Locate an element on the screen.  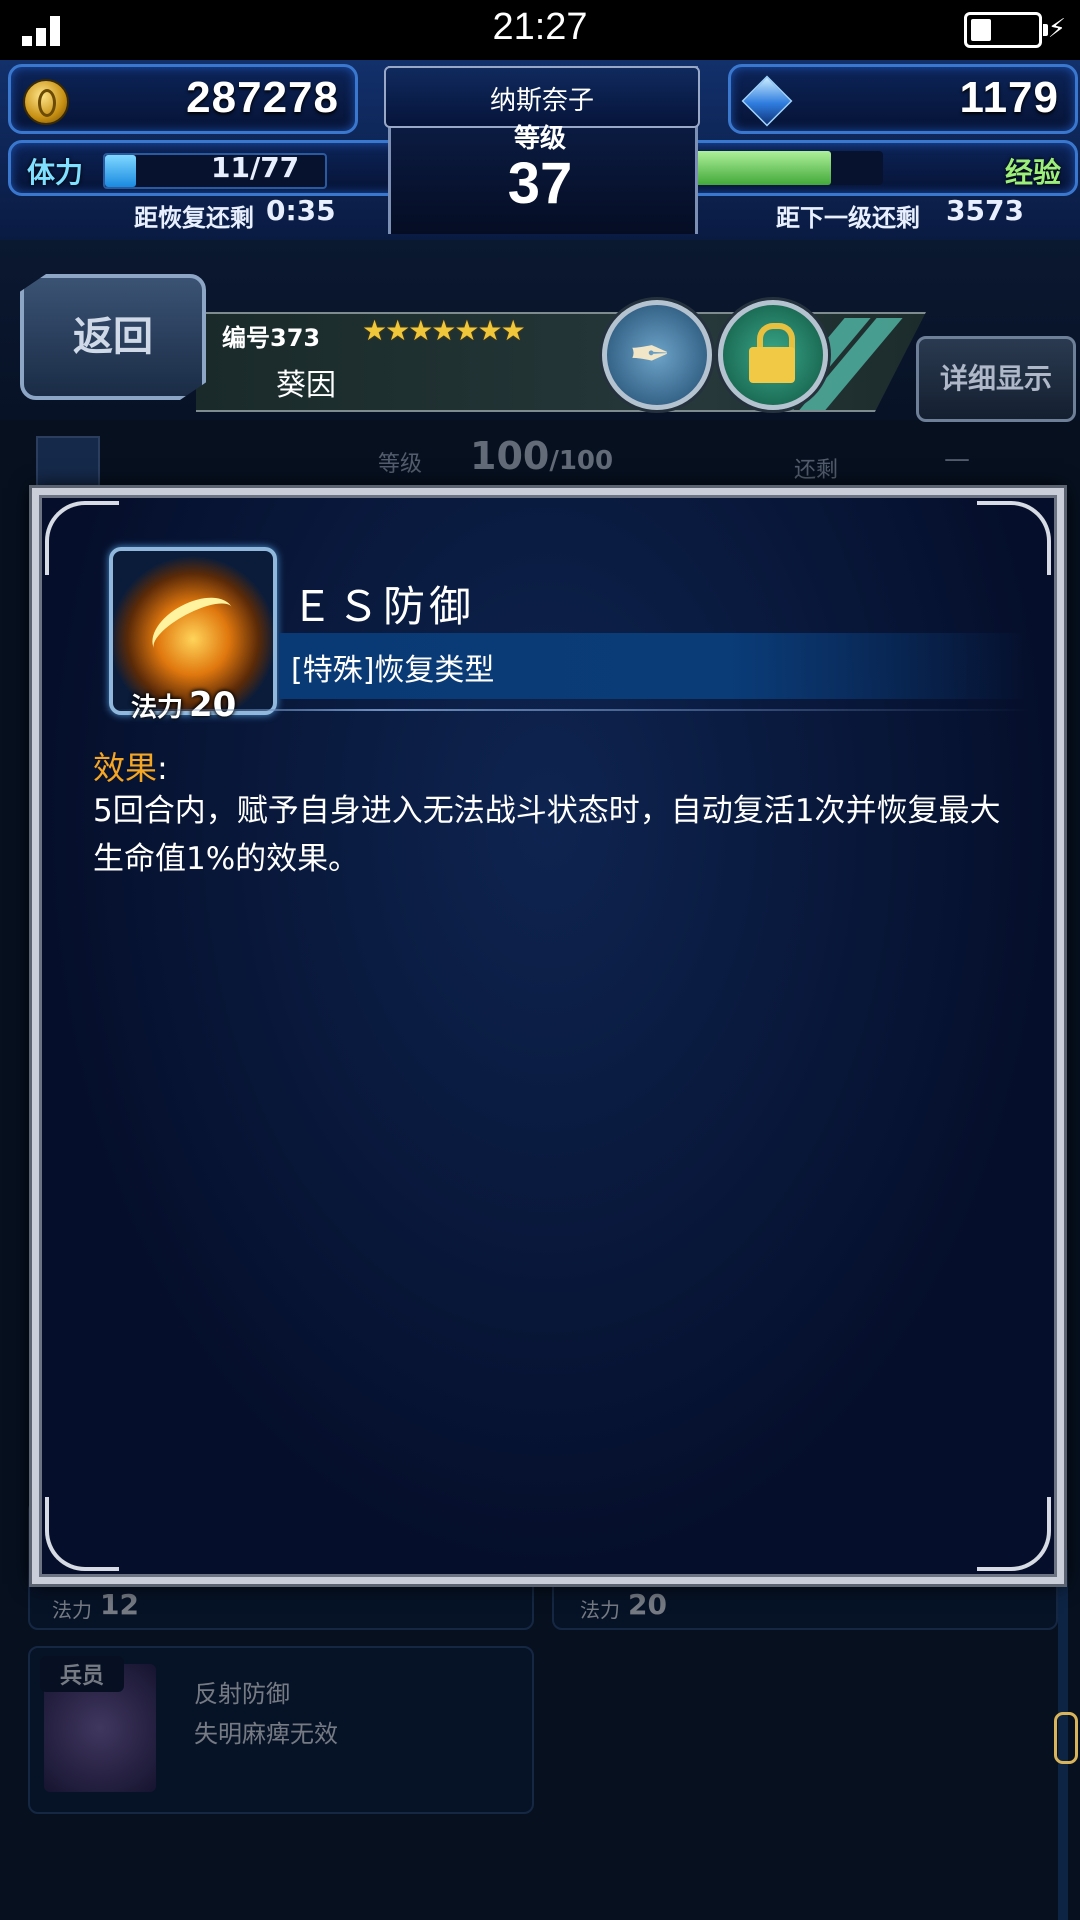
card-cost: 20 is located at coordinates (647, 1604).